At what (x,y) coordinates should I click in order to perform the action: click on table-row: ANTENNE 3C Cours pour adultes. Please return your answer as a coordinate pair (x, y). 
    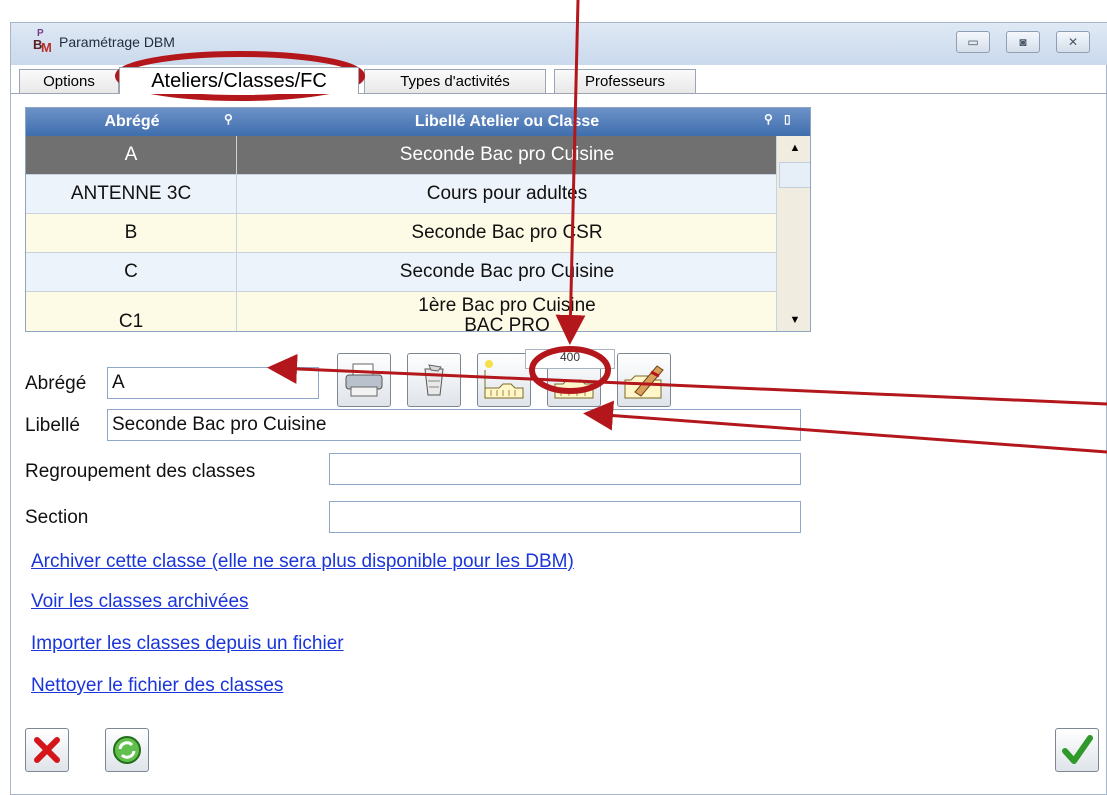
    Looking at the image, I should click on (401, 194).